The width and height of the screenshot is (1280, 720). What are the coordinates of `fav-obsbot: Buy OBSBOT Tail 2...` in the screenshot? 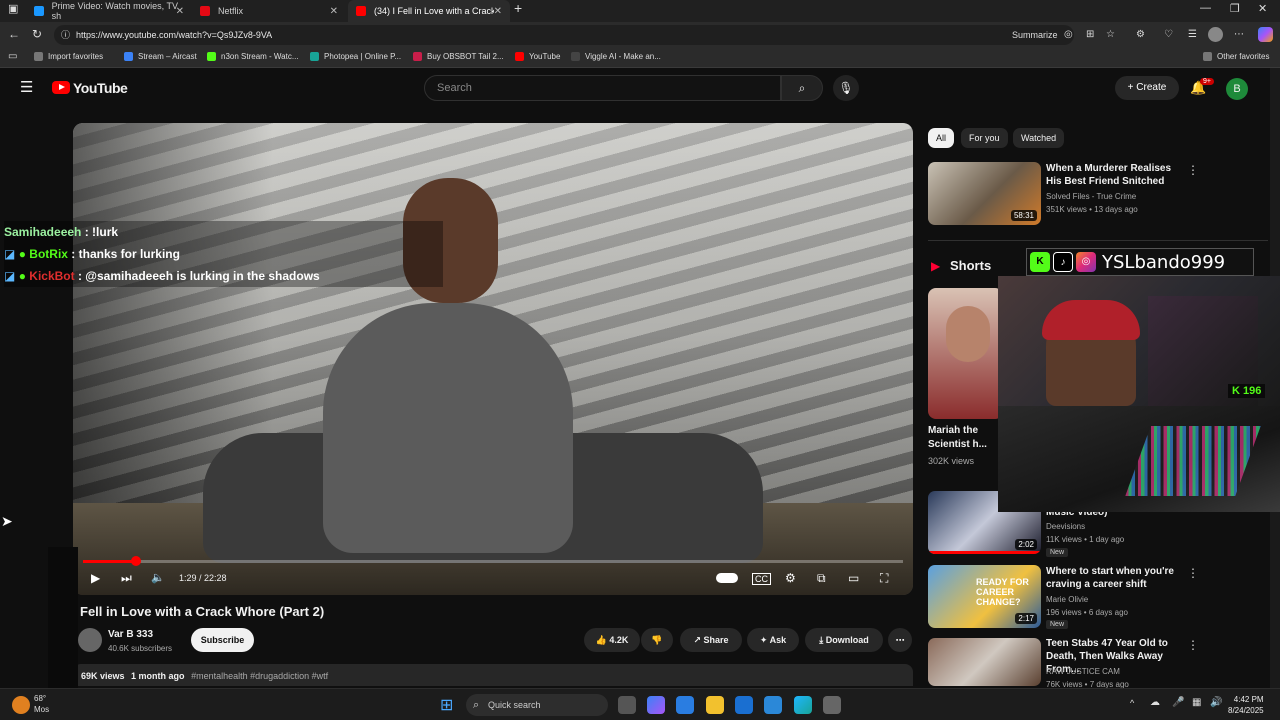 It's located at (458, 56).